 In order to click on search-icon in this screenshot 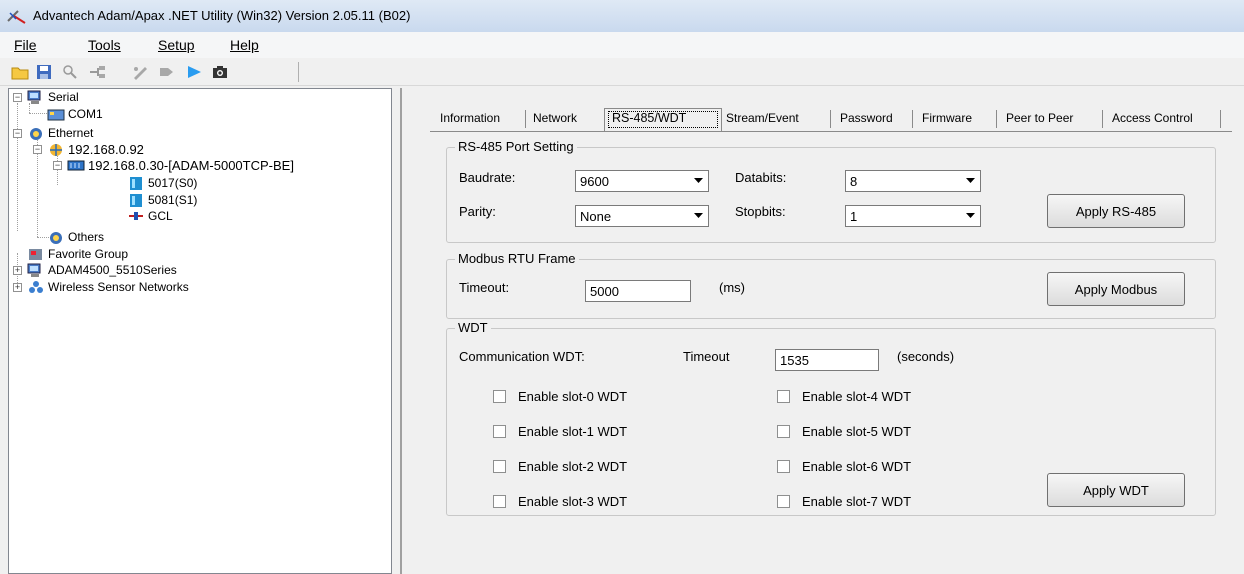, I will do `click(70, 72)`.